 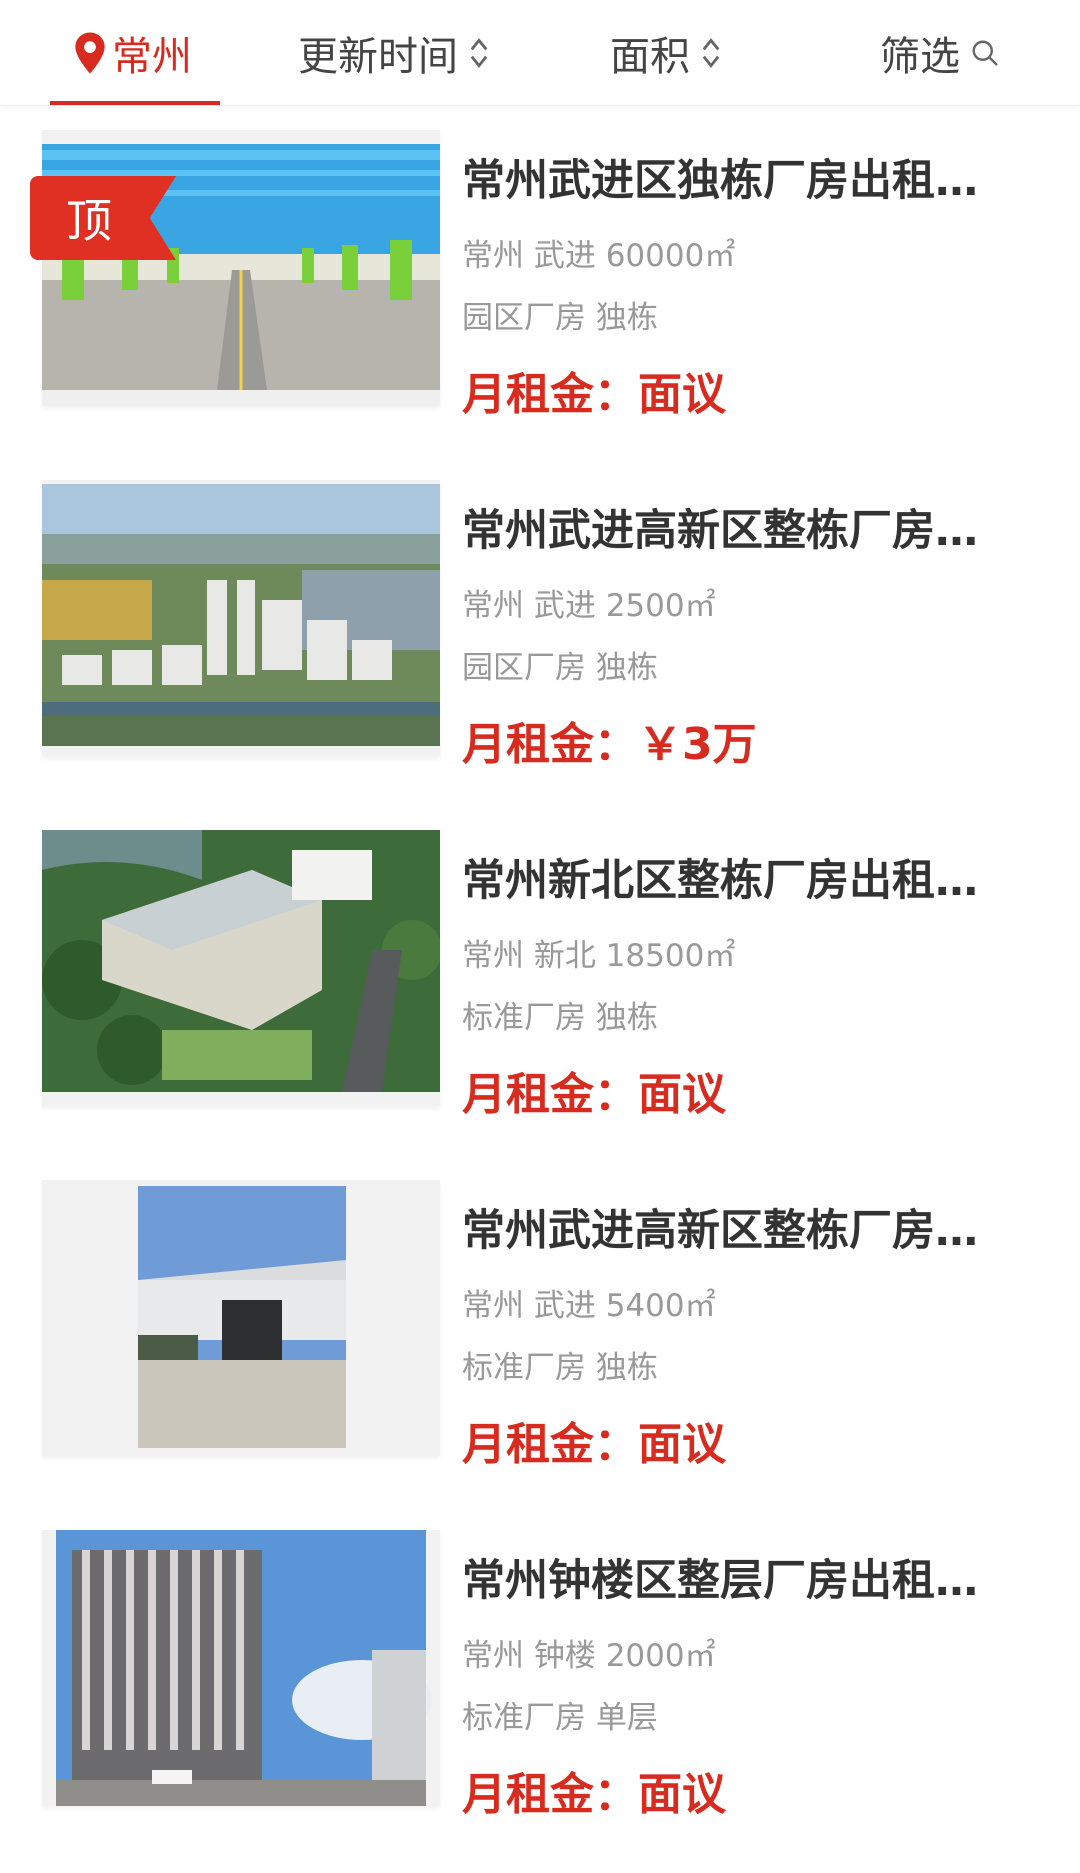 What do you see at coordinates (241, 268) in the screenshot?
I see `listing-photo-warehouse-interior` at bounding box center [241, 268].